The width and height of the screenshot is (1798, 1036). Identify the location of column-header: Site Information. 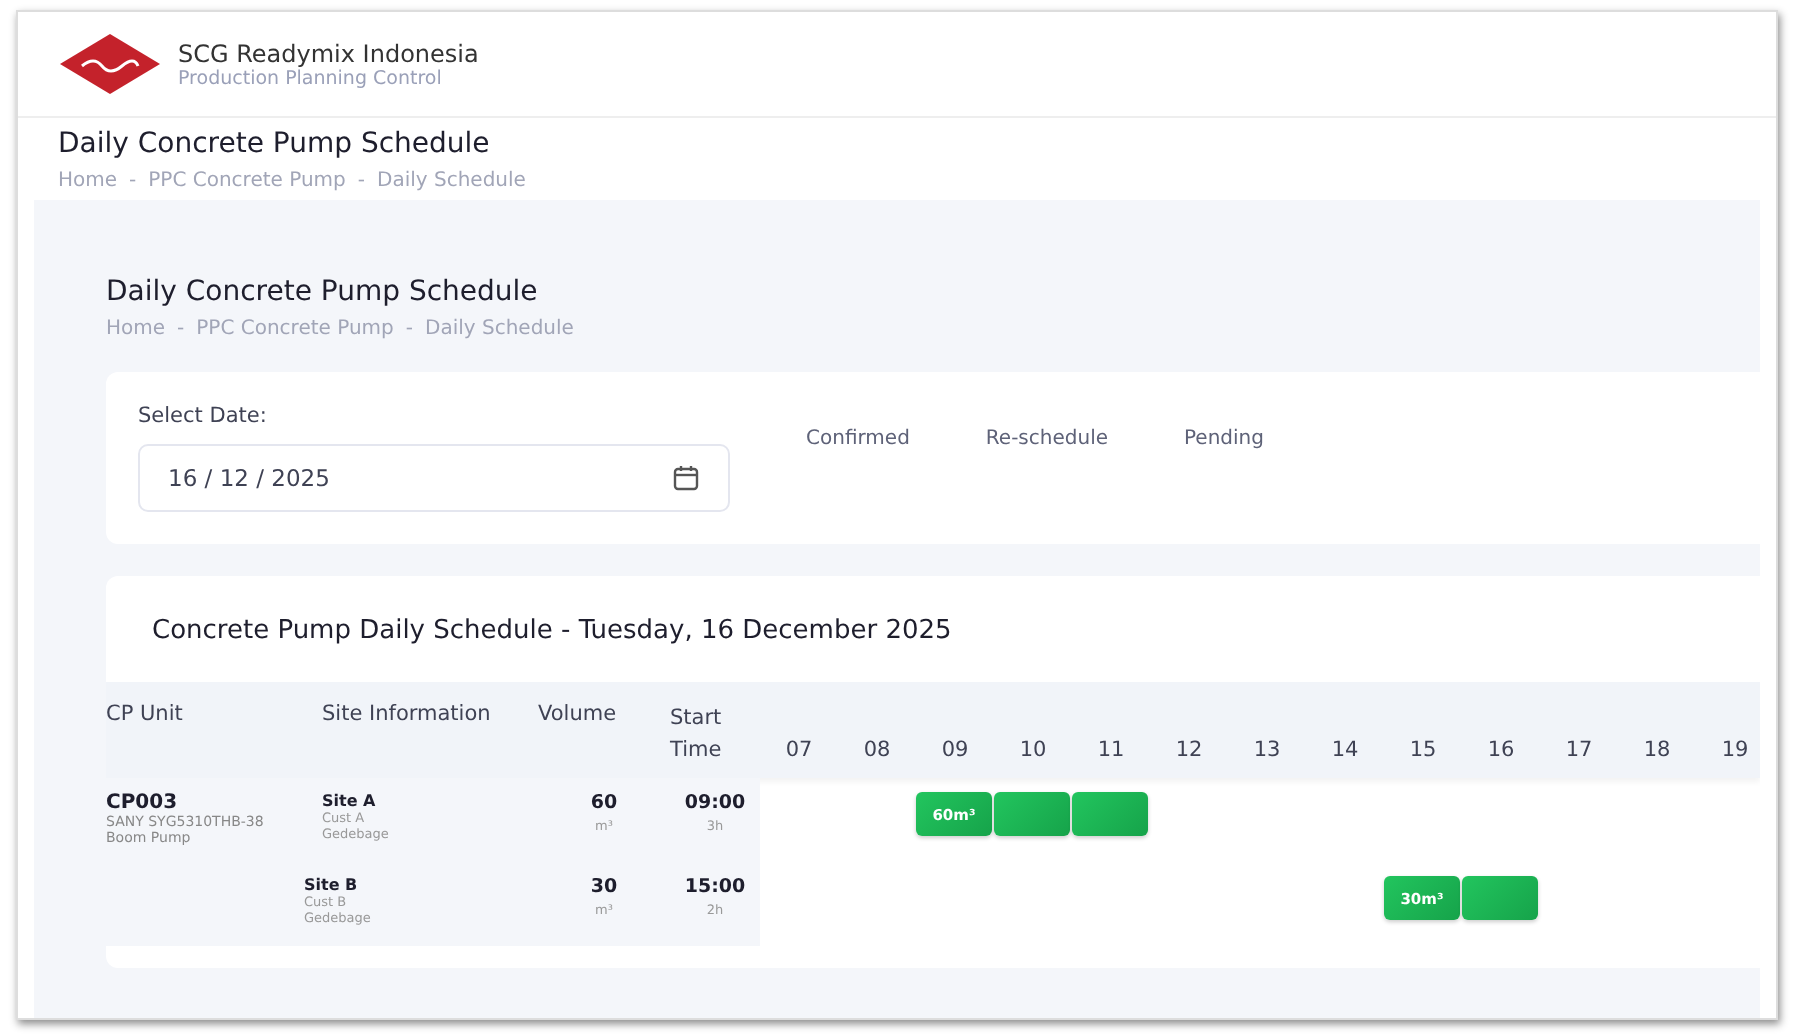
(406, 715).